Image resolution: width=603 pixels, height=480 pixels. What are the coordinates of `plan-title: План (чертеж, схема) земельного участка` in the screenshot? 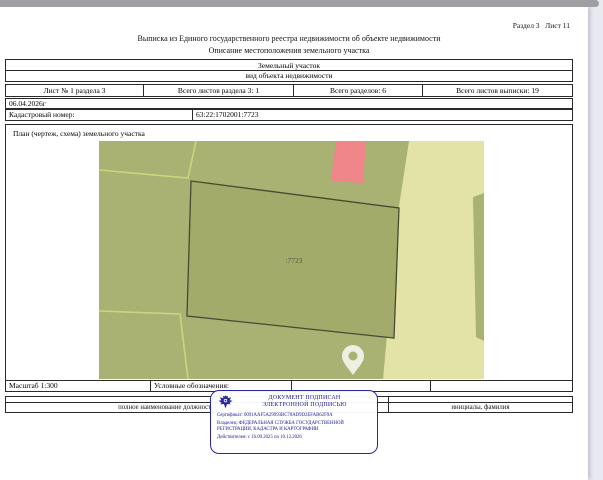 It's located at (79, 133).